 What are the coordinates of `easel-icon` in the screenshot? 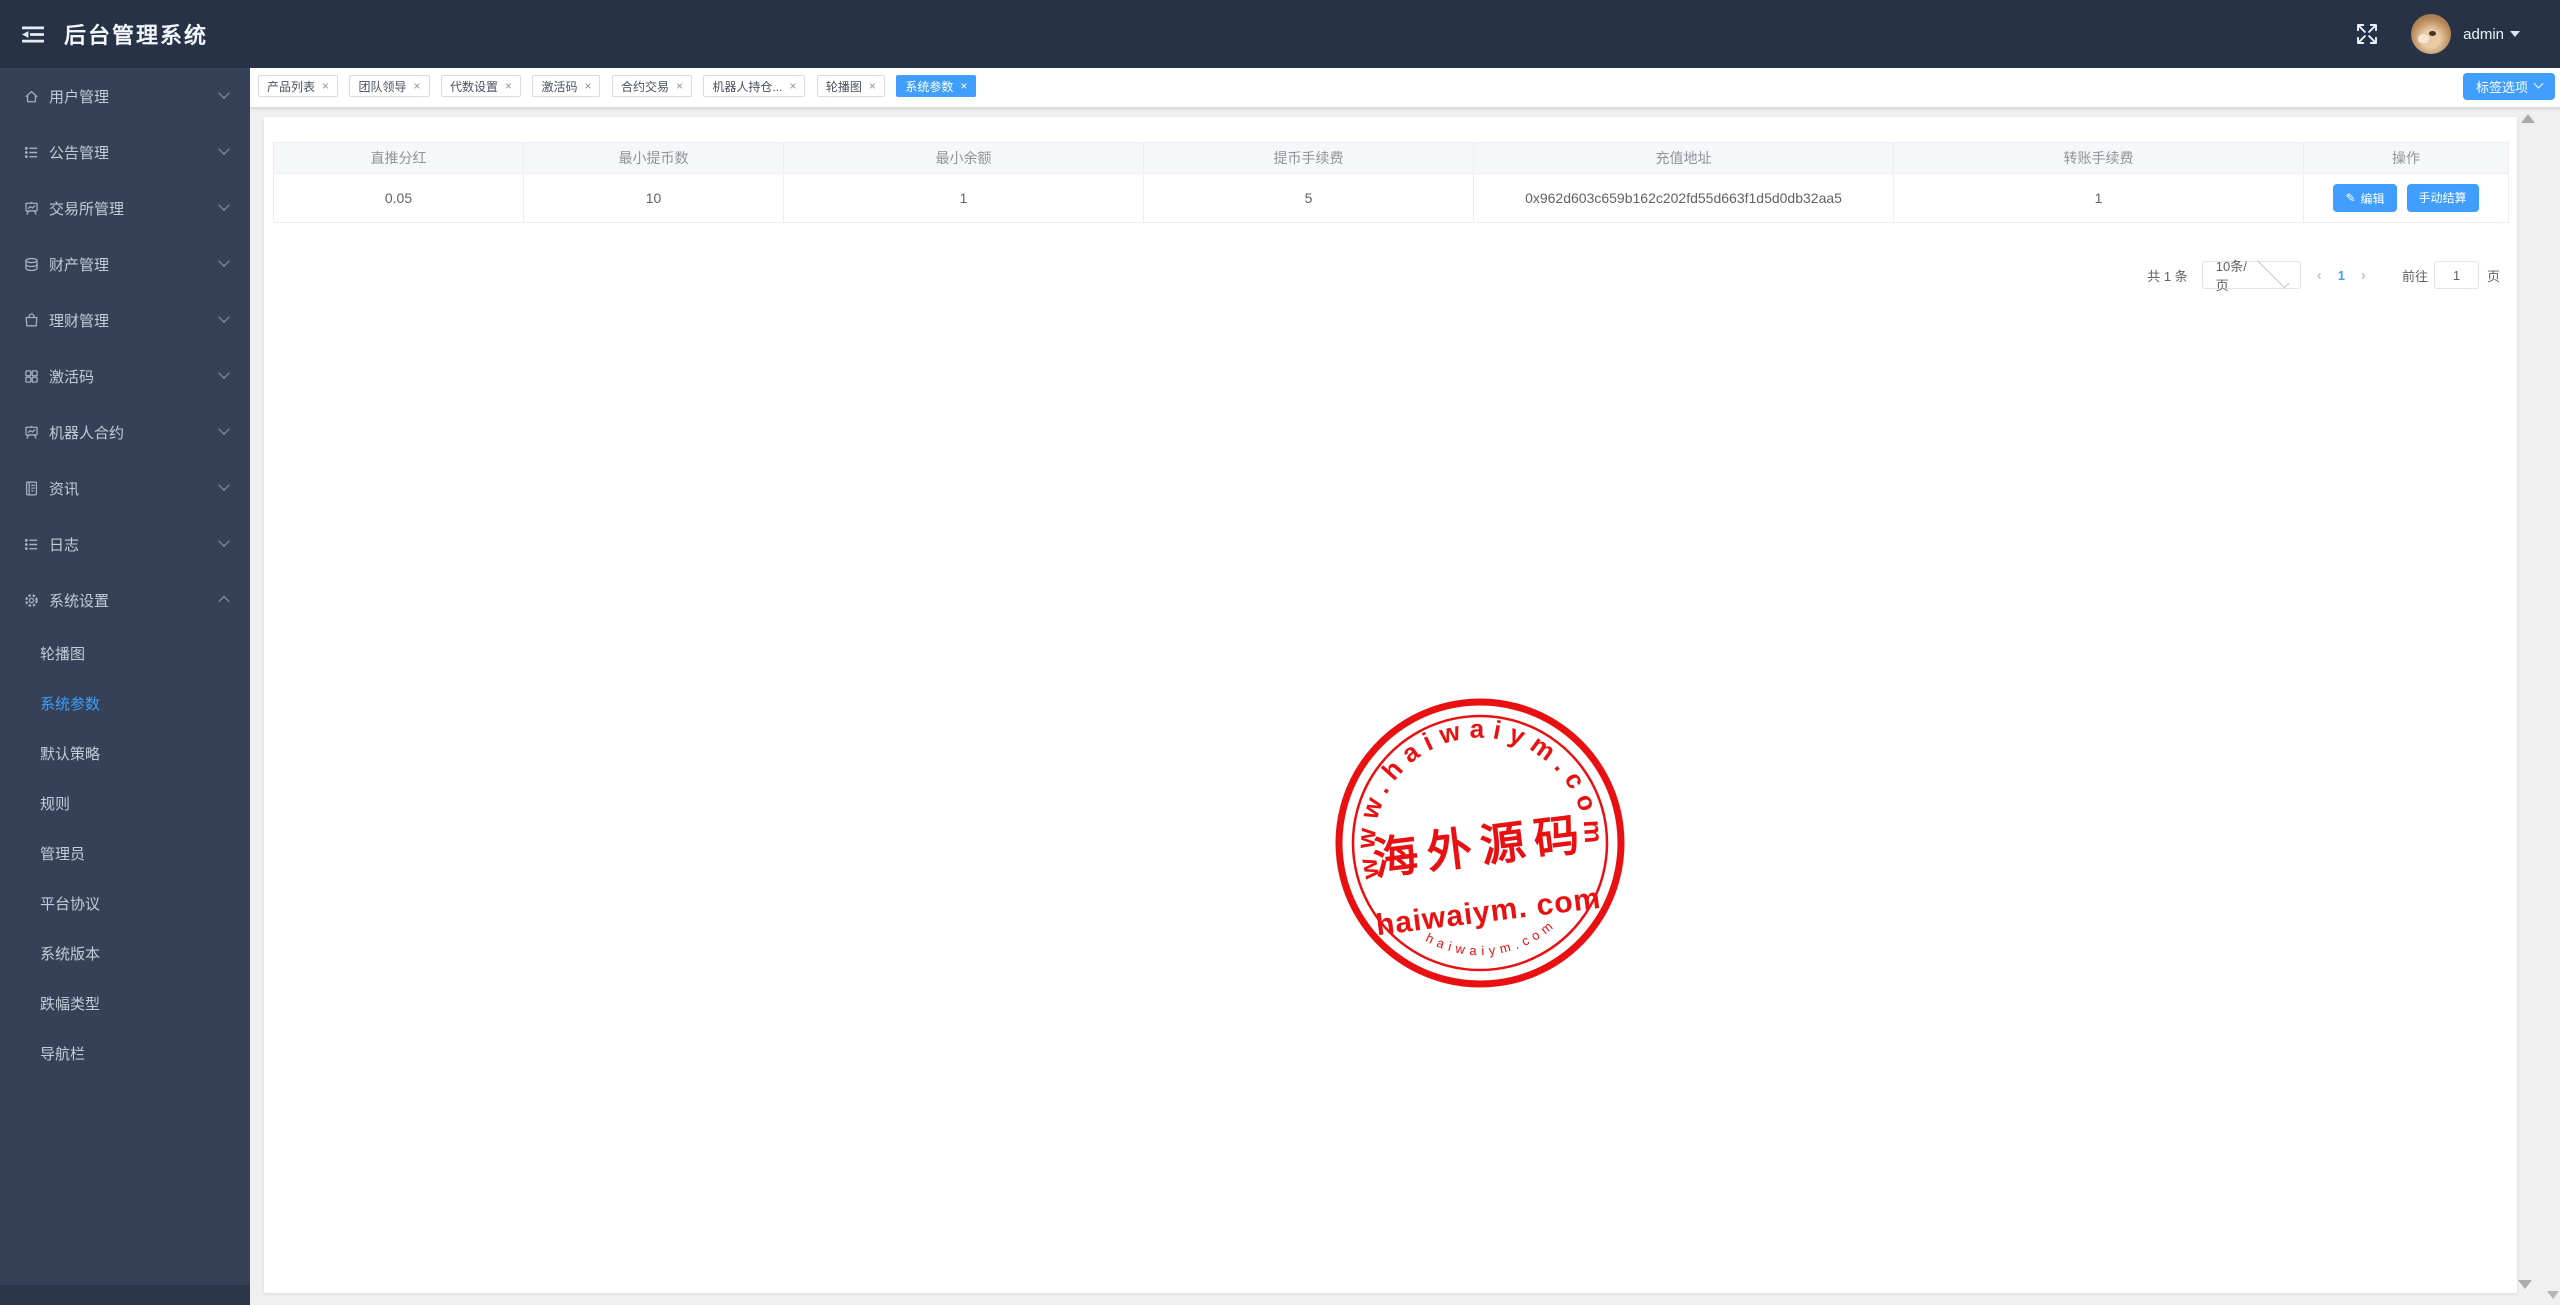 It's located at (31, 432).